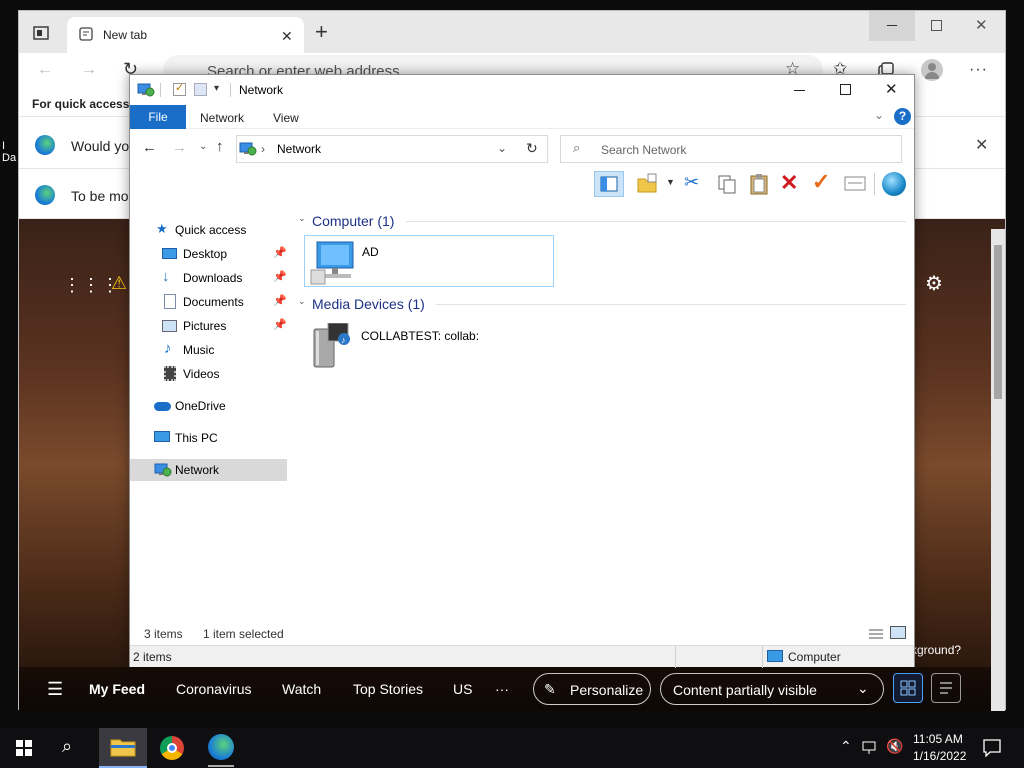 Image resolution: width=1024 pixels, height=768 pixels. What do you see at coordinates (731, 149) in the screenshot?
I see `explorer-search-box: ⌕ Search Network` at bounding box center [731, 149].